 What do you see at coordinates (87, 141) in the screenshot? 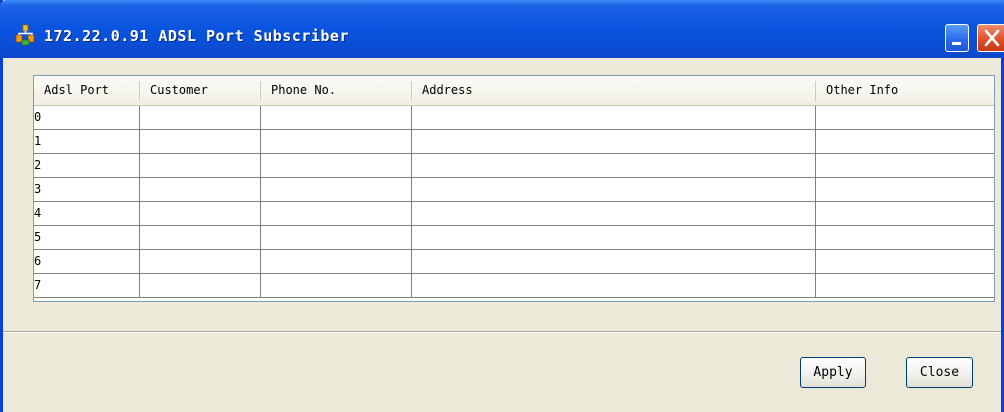
I see `cell-adsl-port: 1` at bounding box center [87, 141].